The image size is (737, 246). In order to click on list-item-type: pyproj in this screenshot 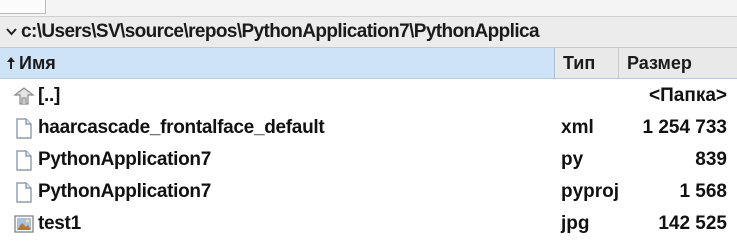, I will do `click(590, 191)`.